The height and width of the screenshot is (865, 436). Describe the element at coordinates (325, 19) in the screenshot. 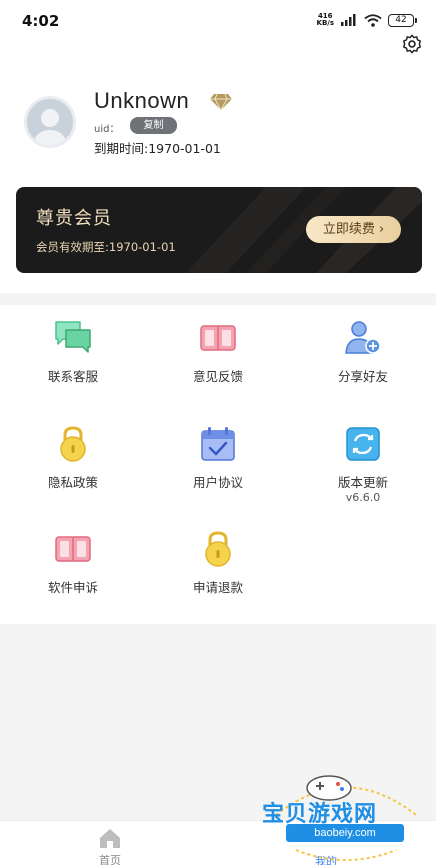

I see `network-speed: 416 KB/s` at that location.